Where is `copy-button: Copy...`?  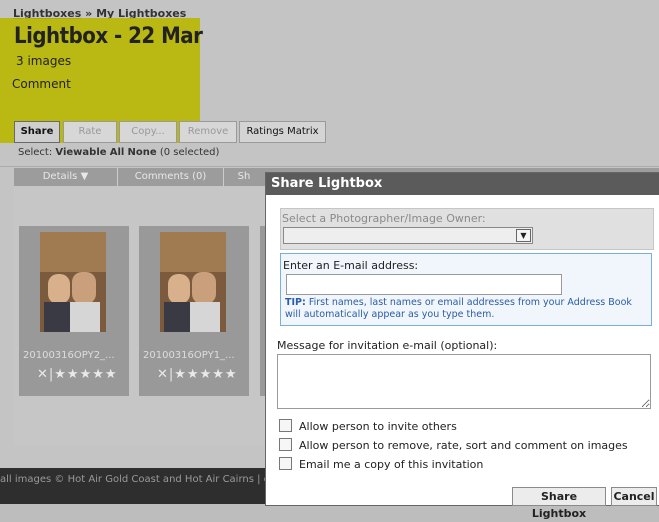 copy-button: Copy... is located at coordinates (148, 132).